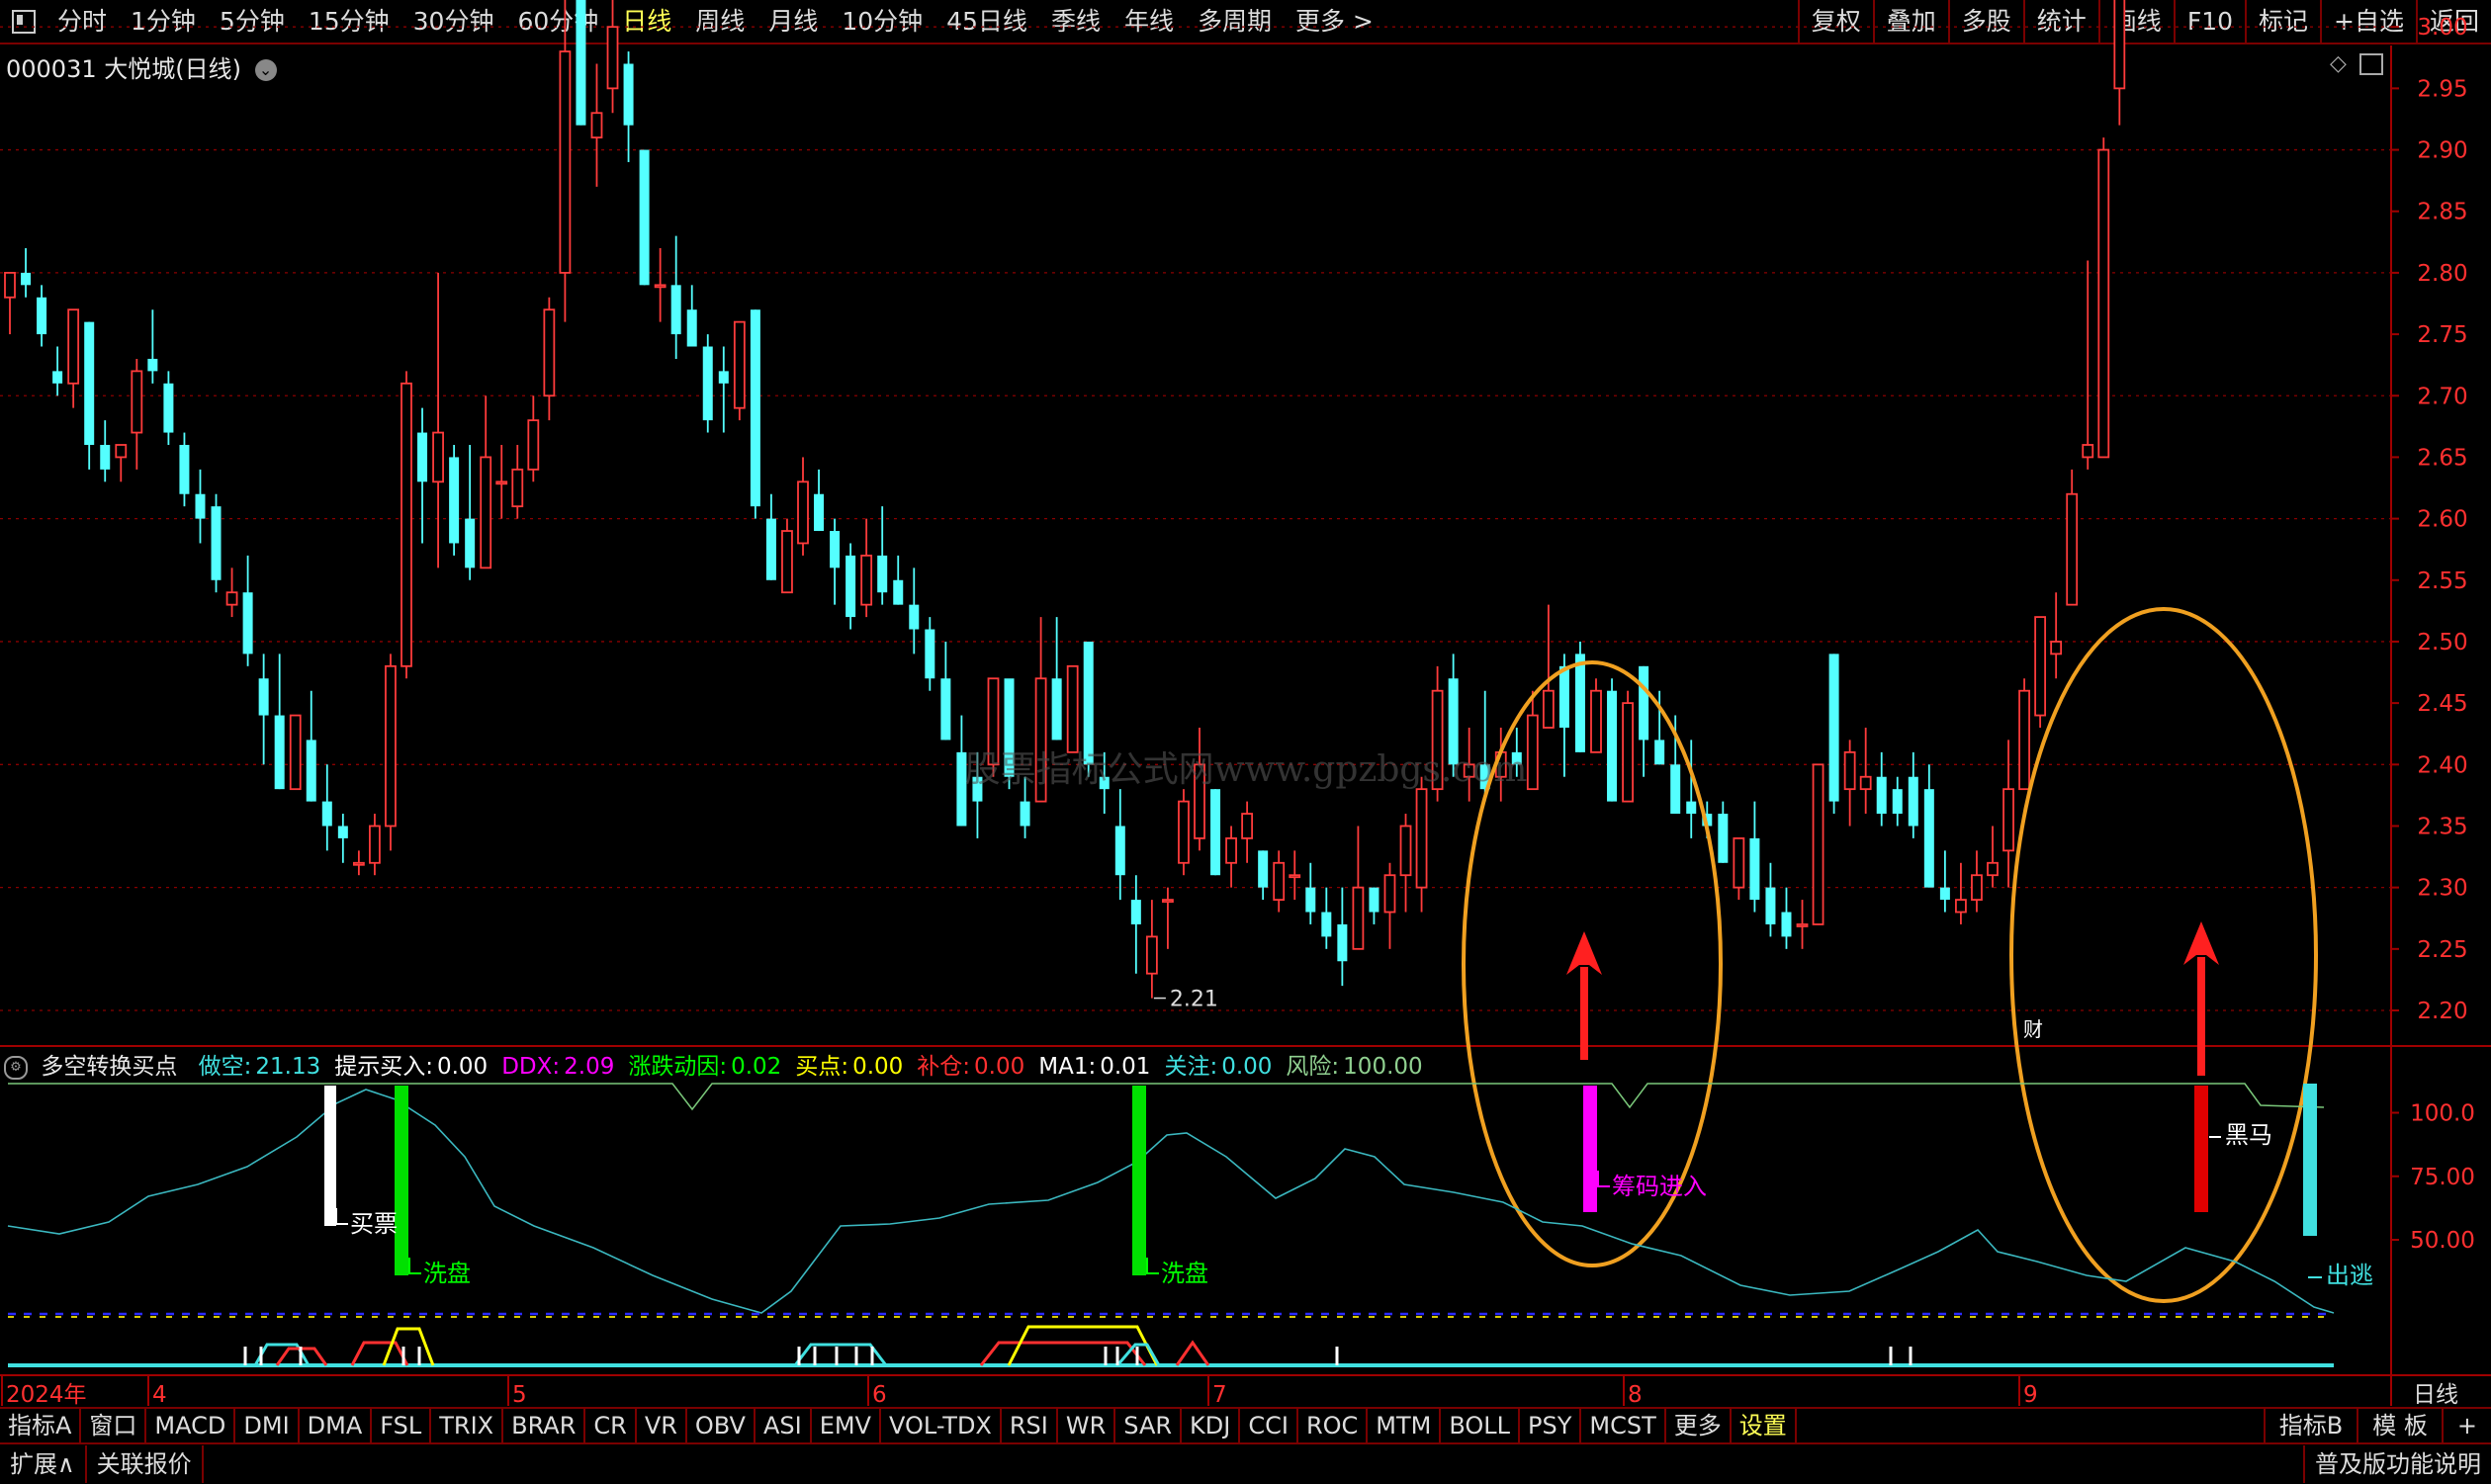 The height and width of the screenshot is (1484, 2491). I want to click on indicator-tab: MACD, so click(191, 1425).